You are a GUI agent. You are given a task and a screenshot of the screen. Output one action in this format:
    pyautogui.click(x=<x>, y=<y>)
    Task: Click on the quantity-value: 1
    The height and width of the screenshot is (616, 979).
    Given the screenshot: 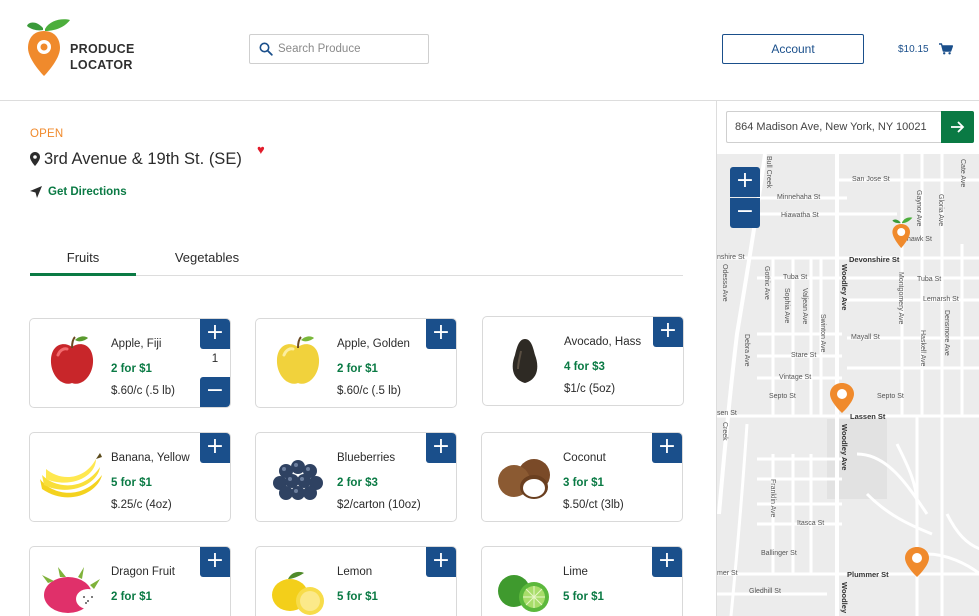 What is the action you would take?
    pyautogui.click(x=215, y=359)
    